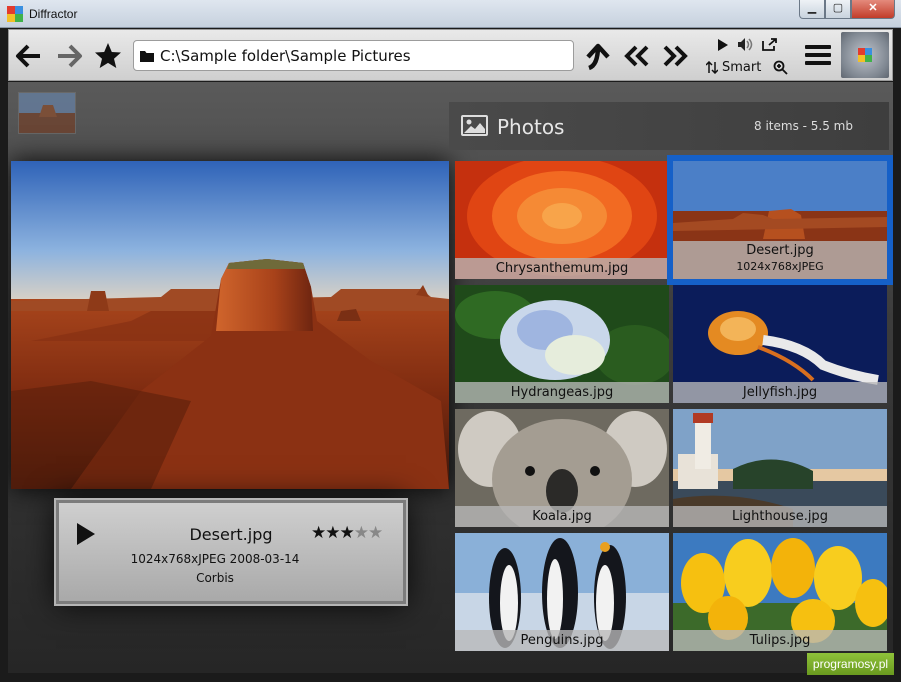  Describe the element at coordinates (838, 9) in the screenshot. I see `maximize-button: ▢` at that location.